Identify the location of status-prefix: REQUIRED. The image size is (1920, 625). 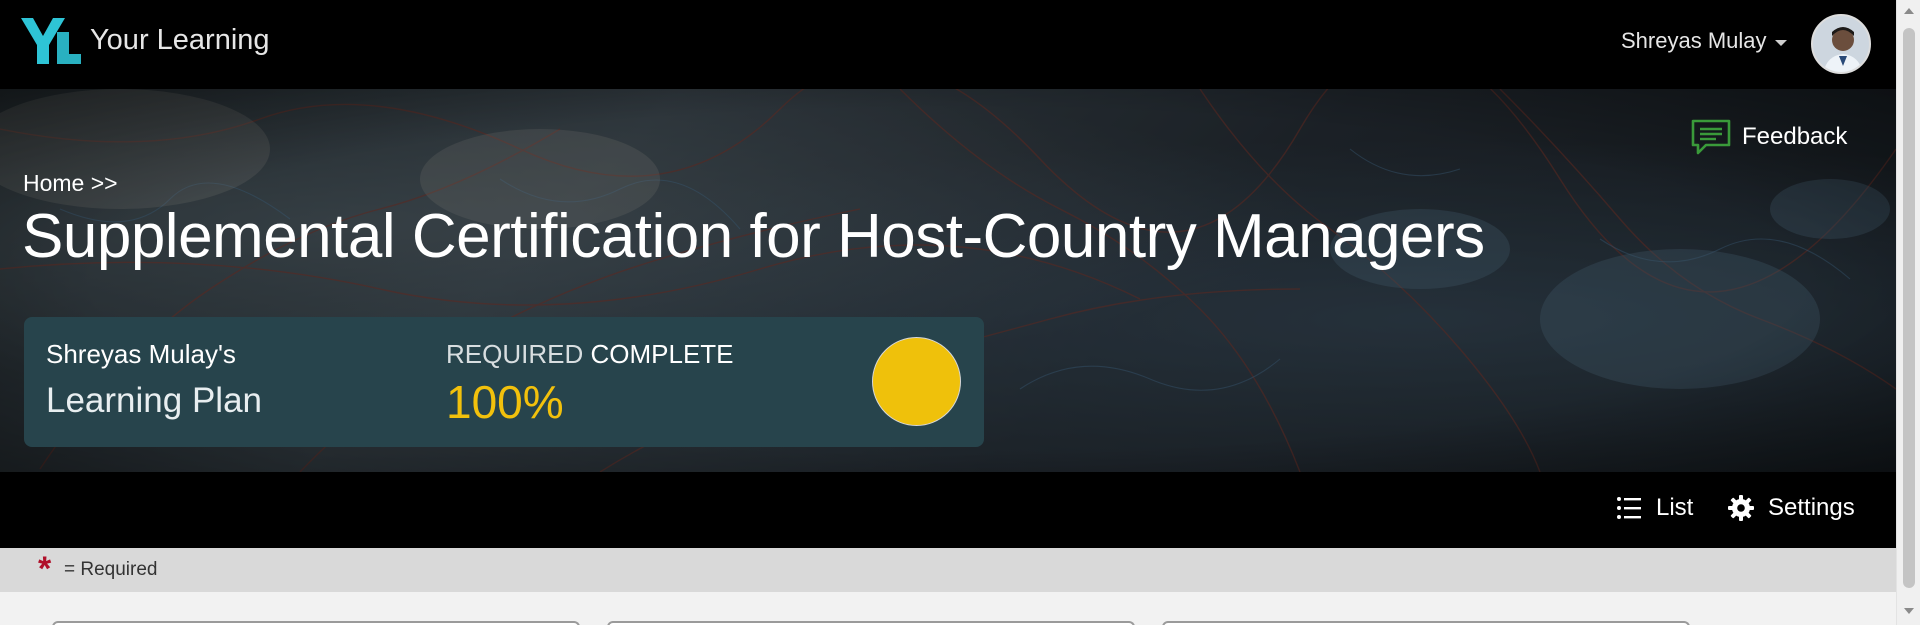
(515, 354).